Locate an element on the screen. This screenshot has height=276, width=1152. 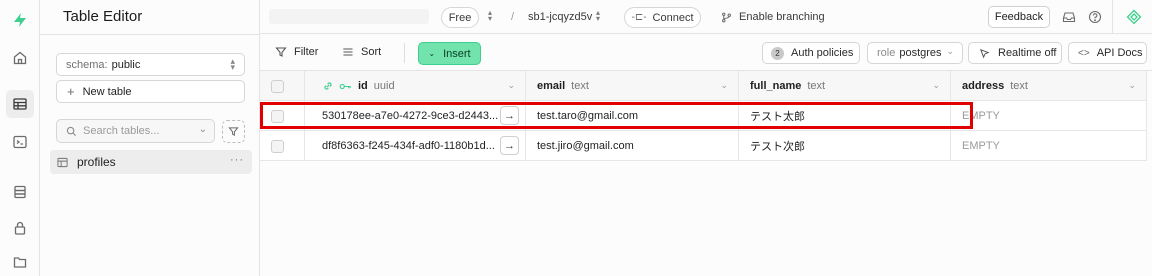
code-icon: <> is located at coordinates (1084, 53).